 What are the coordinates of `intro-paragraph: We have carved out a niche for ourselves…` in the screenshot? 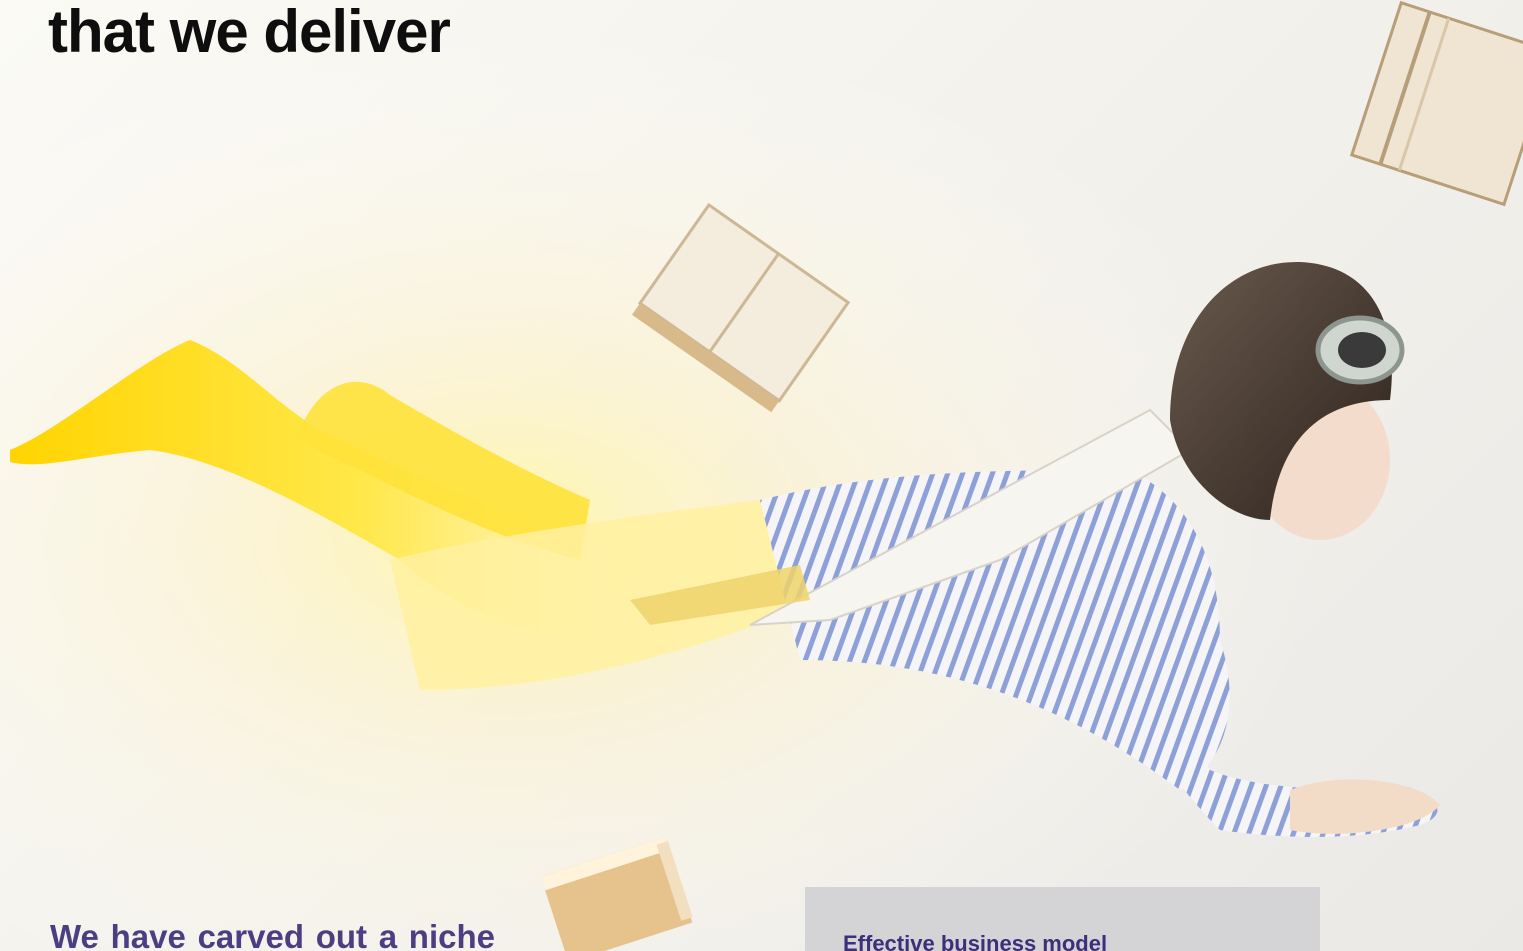 It's located at (272, 934).